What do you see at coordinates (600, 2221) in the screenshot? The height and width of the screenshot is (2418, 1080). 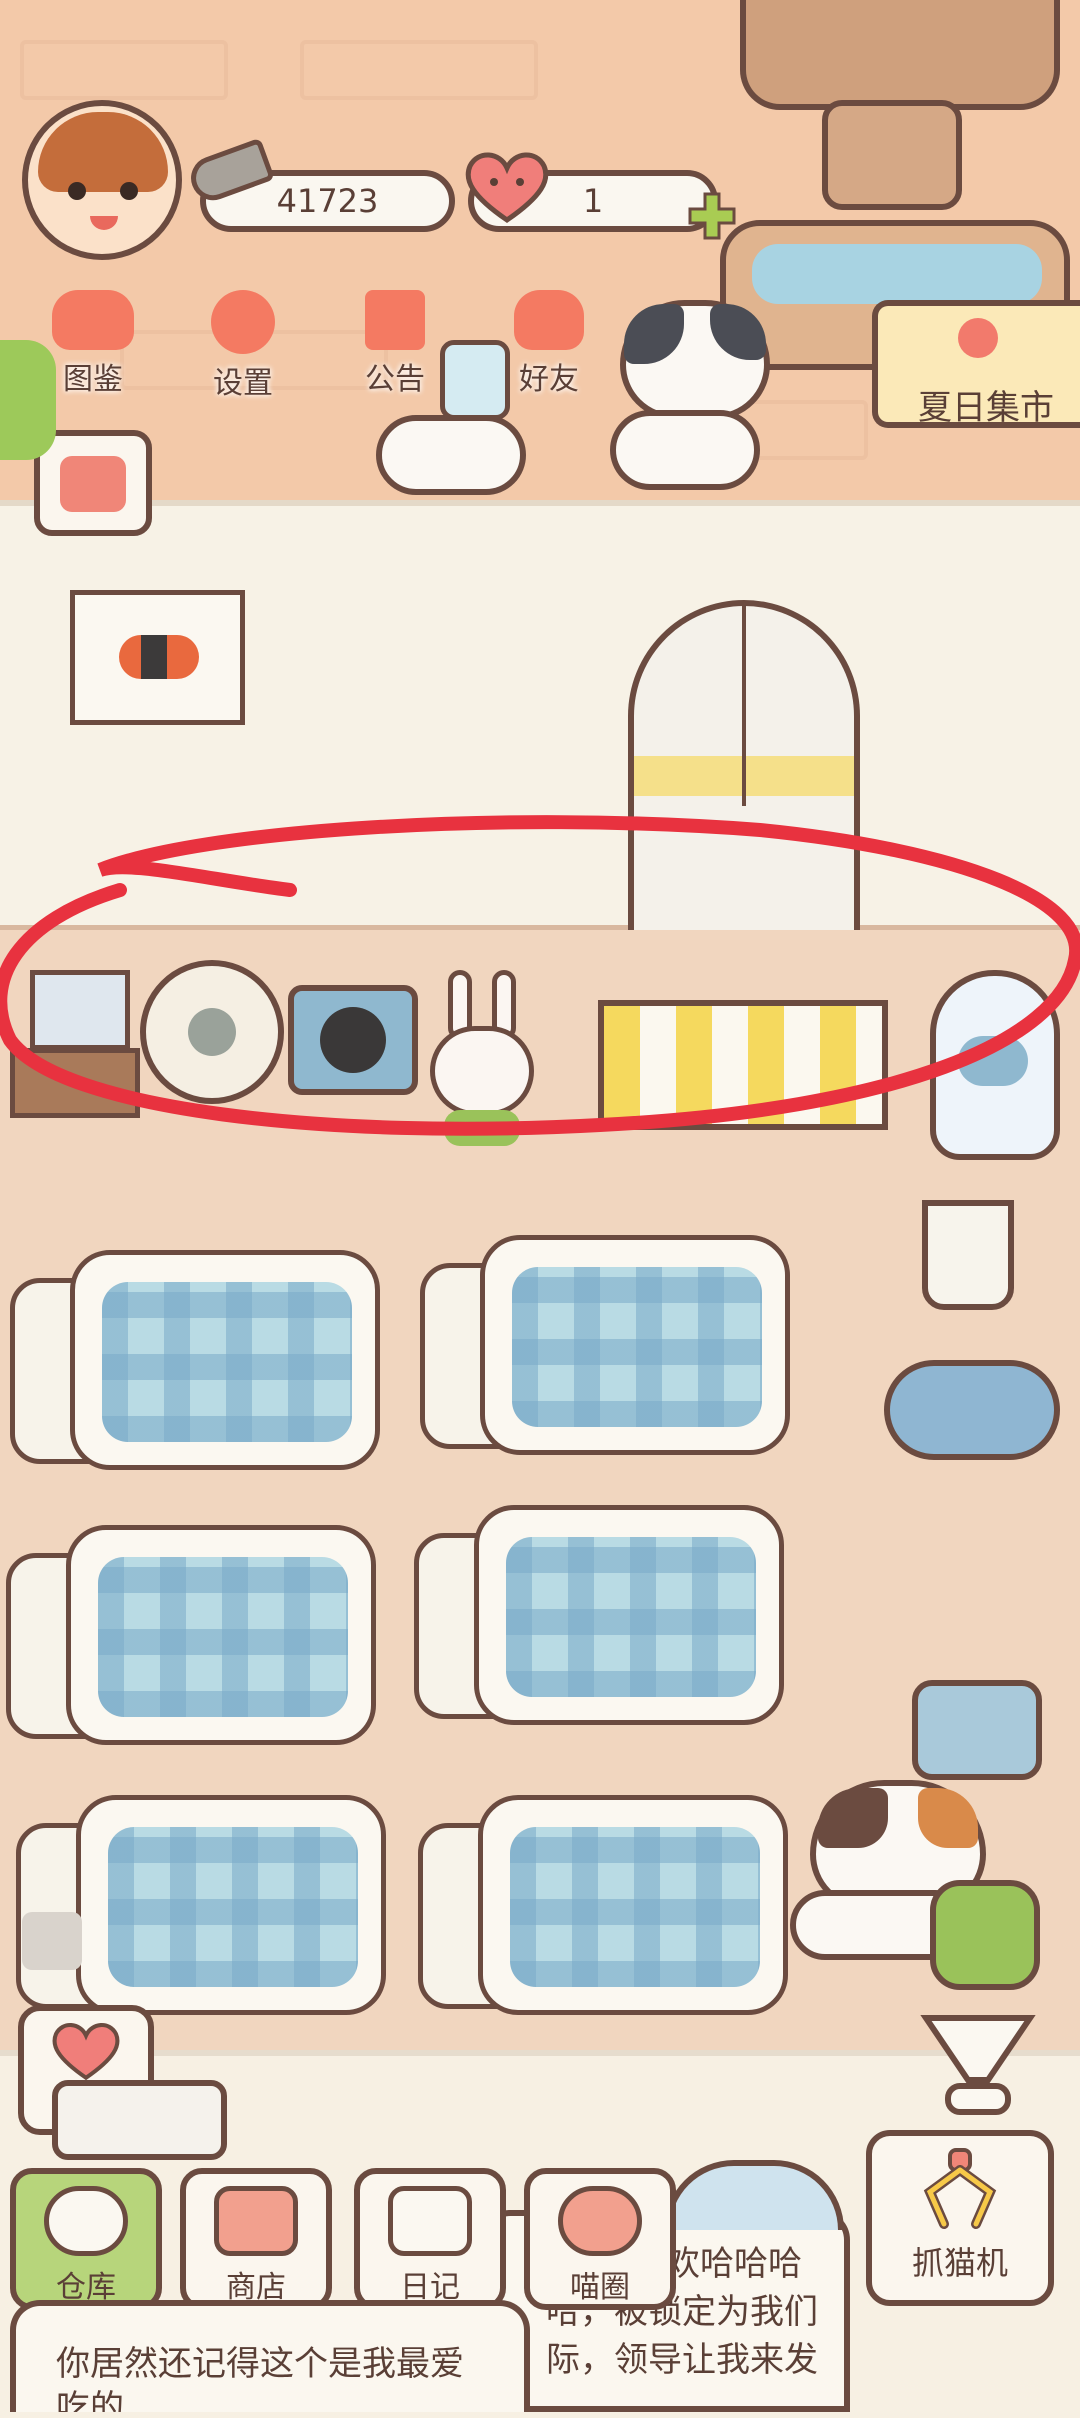 I see `planet-cat-icon` at bounding box center [600, 2221].